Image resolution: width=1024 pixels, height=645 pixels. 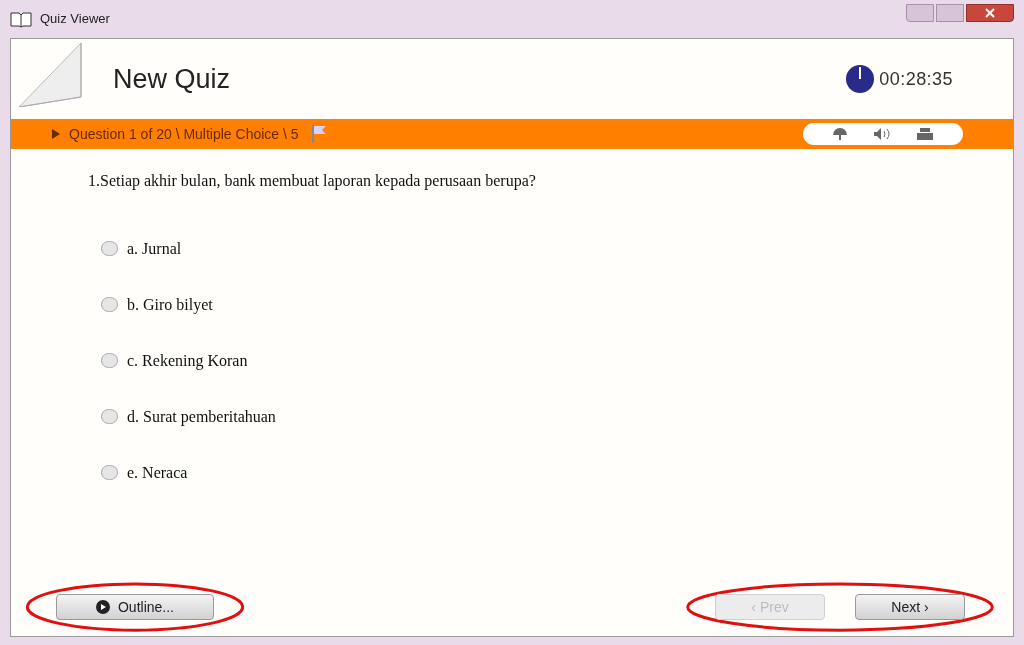 I want to click on play-icon, so click(x=103, y=607).